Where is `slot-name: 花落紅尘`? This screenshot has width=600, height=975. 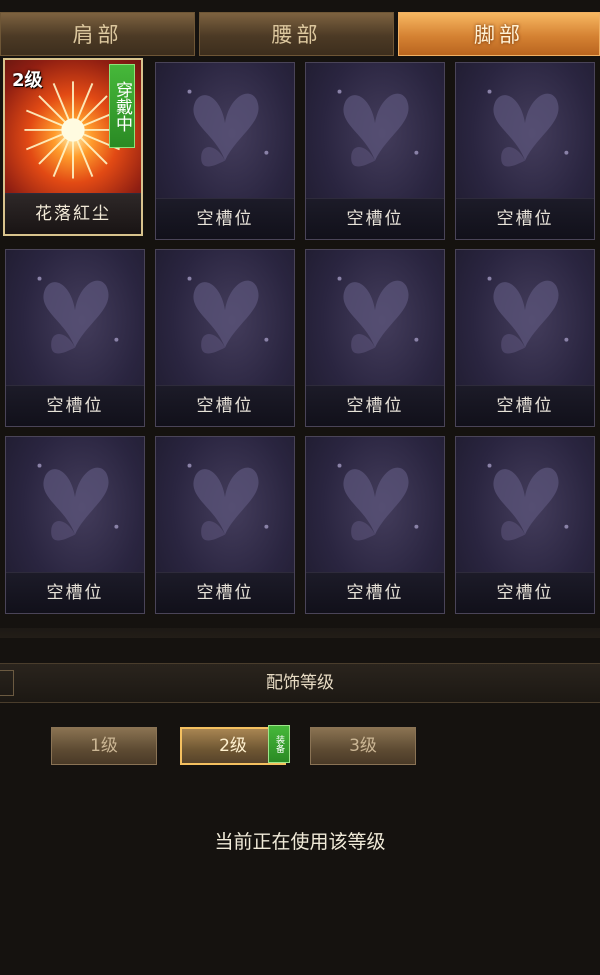
slot-name: 花落紅尘 is located at coordinates (73, 213).